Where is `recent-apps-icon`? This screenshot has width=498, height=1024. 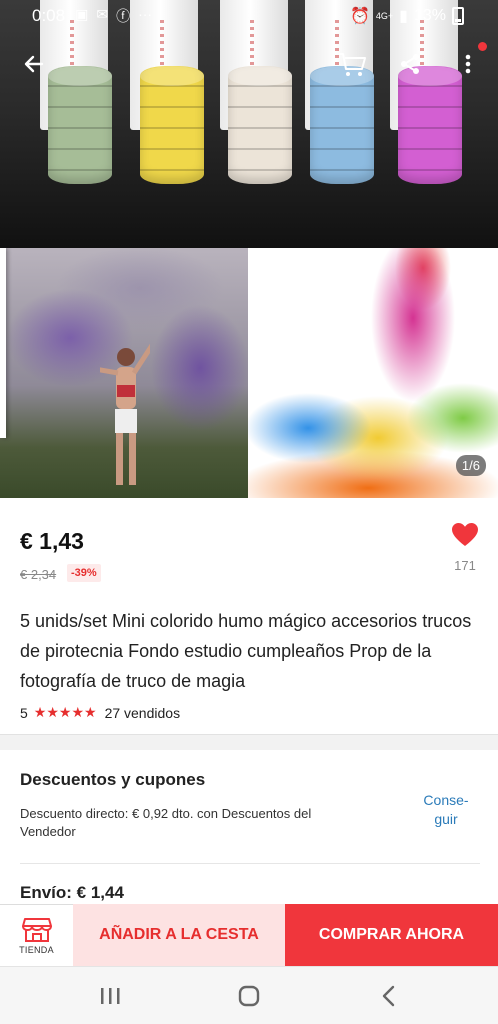 recent-apps-icon is located at coordinates (110, 996).